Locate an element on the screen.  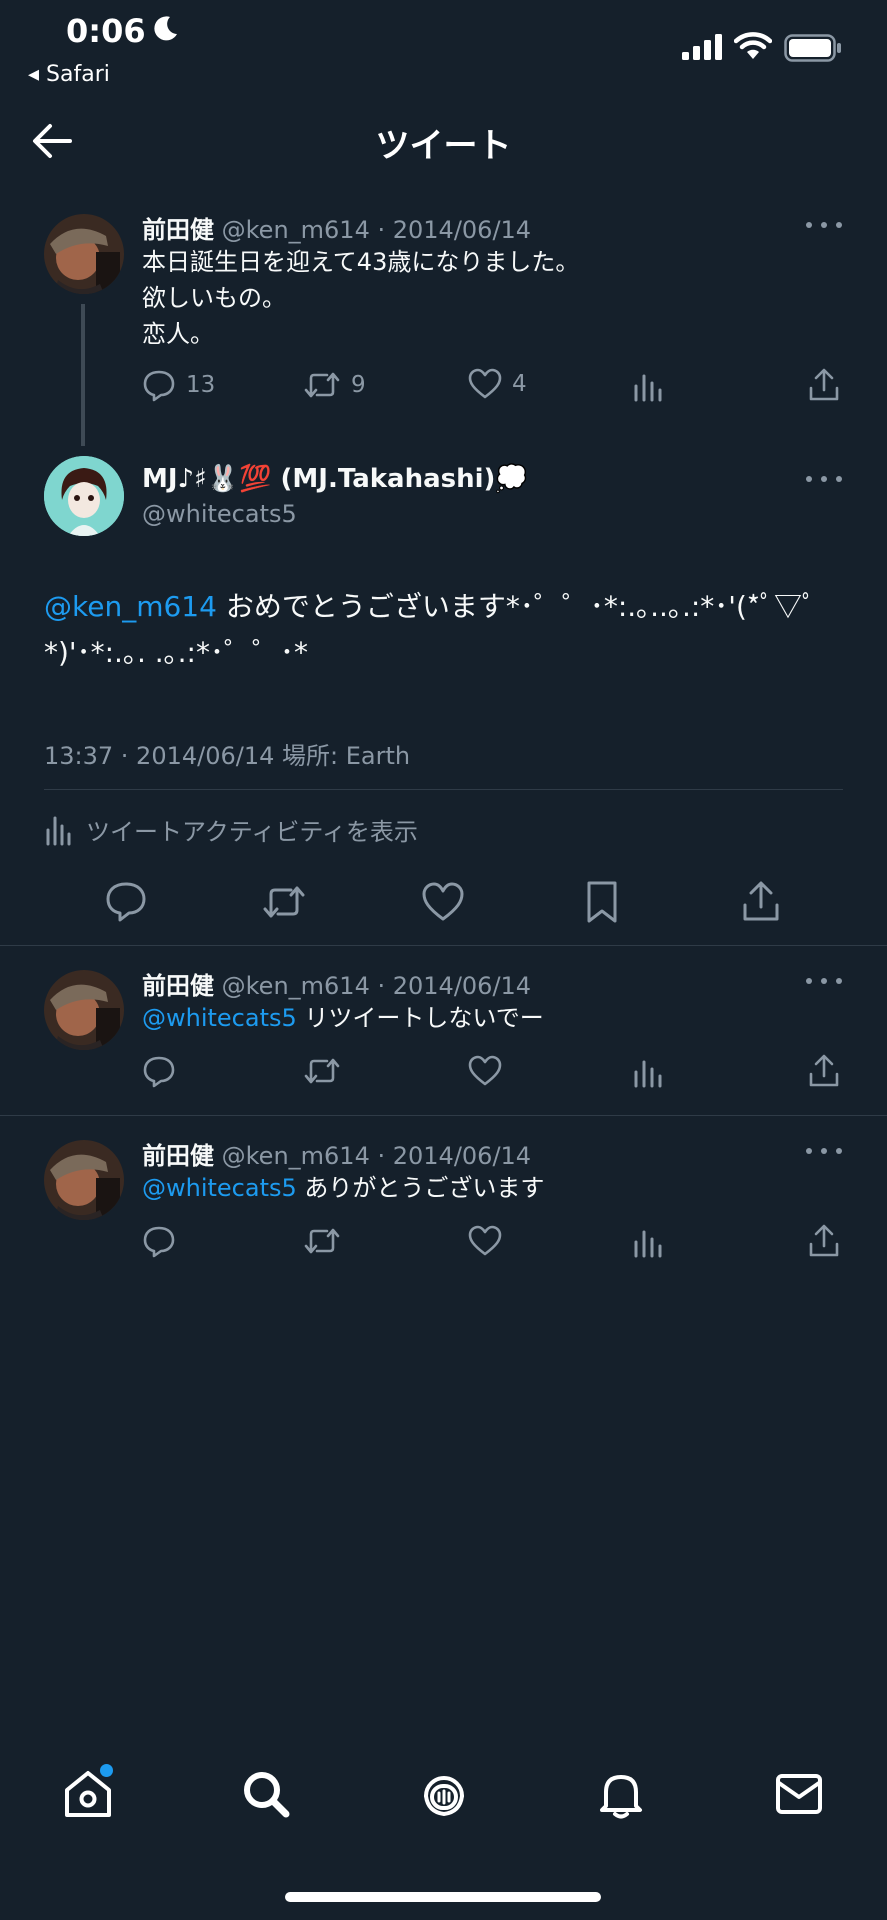
tweet-activity-link: ツイートアクティビティを表示 is located at coordinates (231, 829).